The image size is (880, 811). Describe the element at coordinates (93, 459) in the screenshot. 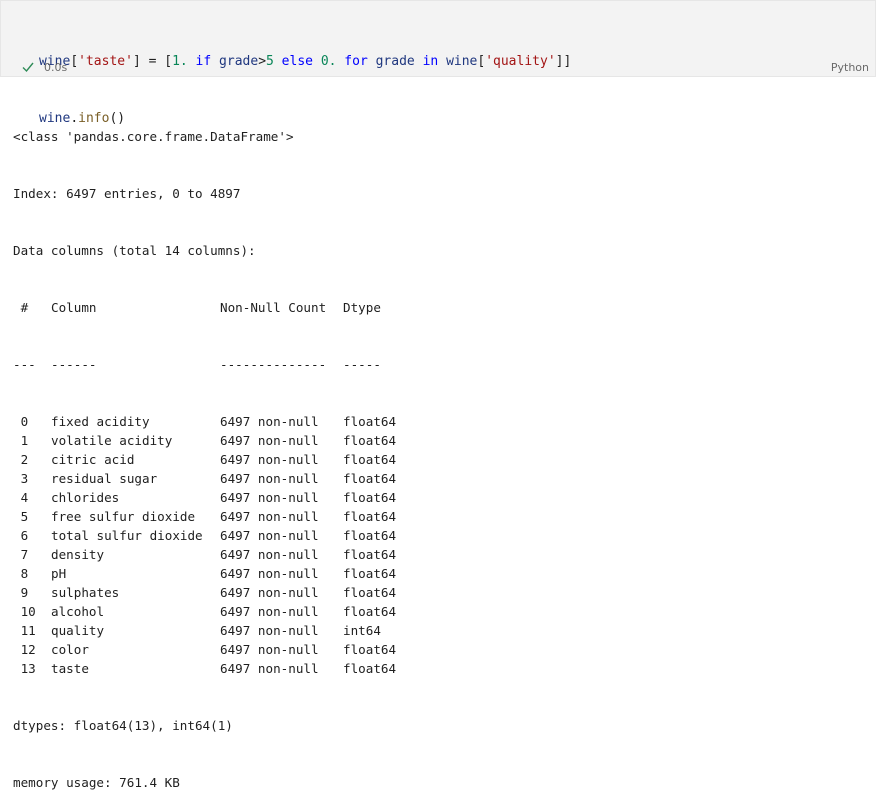

I see `row-column-name: citric acid` at that location.